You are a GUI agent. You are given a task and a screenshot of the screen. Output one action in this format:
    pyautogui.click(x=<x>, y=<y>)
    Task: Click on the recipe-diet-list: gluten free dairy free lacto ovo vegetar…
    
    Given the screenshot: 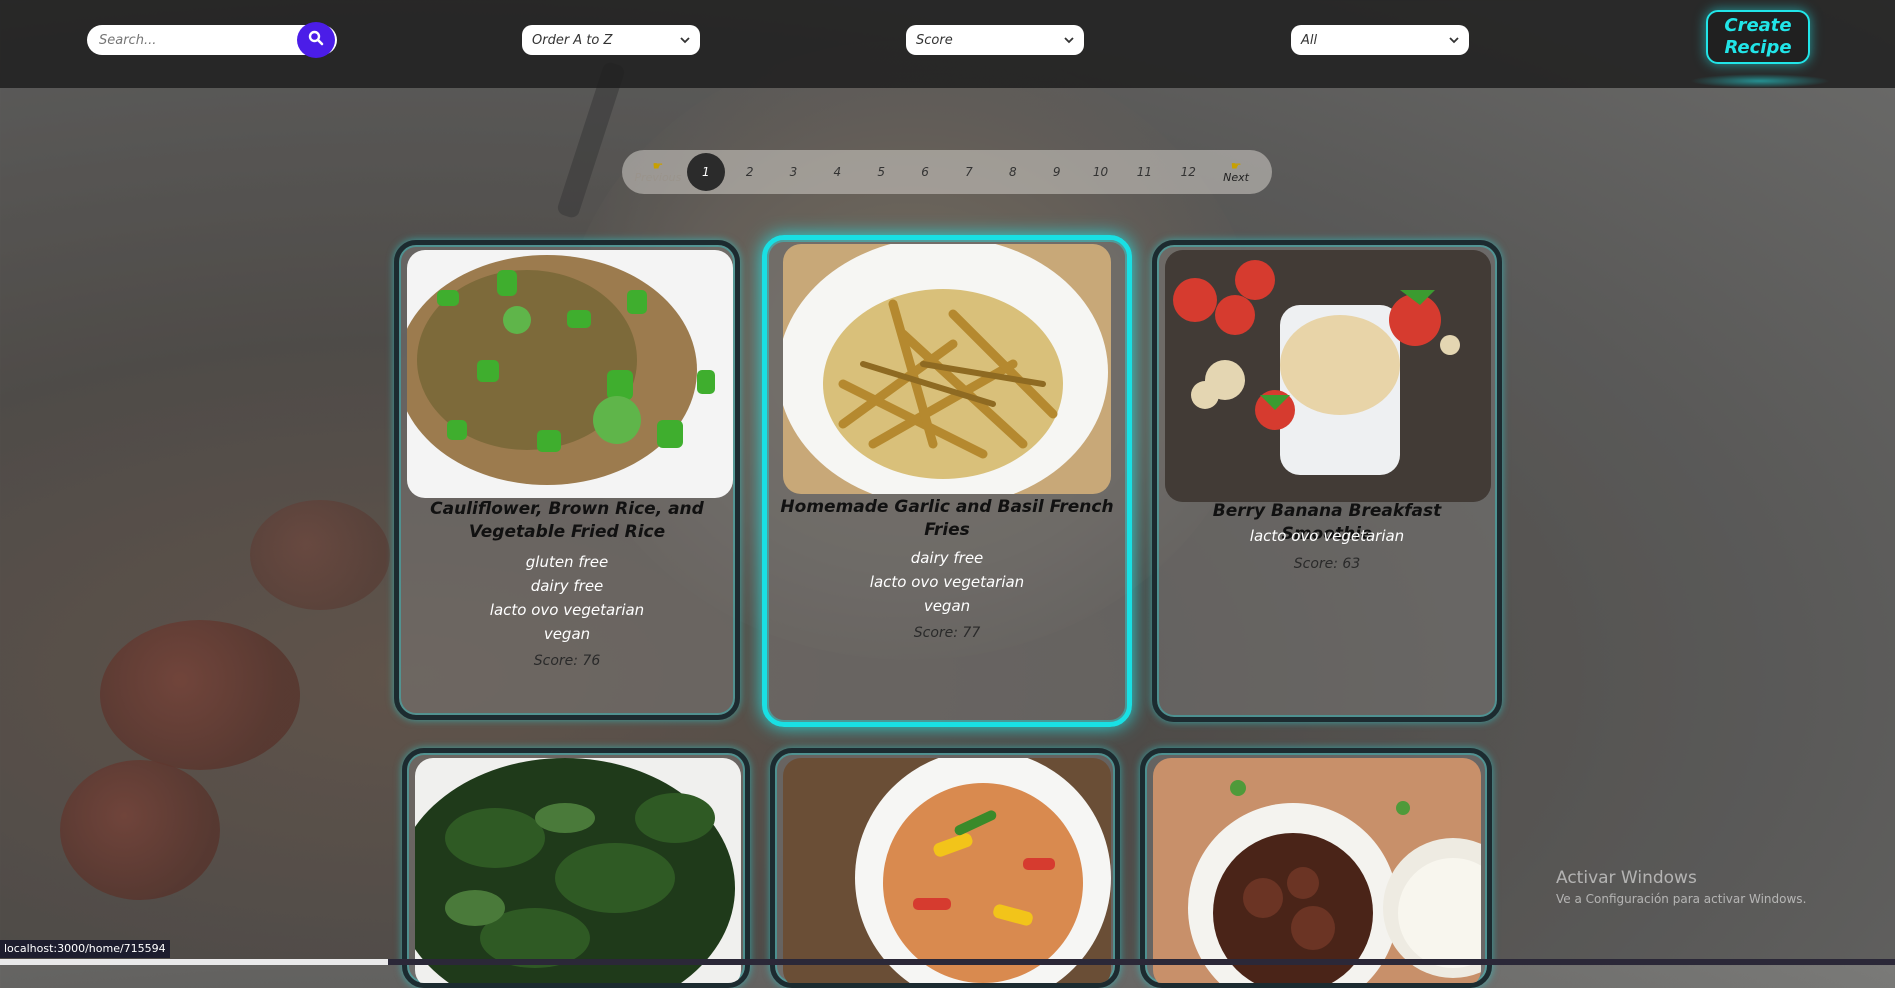 What is the action you would take?
    pyautogui.click(x=567, y=598)
    